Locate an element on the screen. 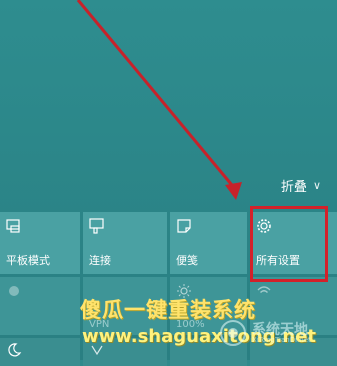  logo-icon is located at coordinates (233, 333).